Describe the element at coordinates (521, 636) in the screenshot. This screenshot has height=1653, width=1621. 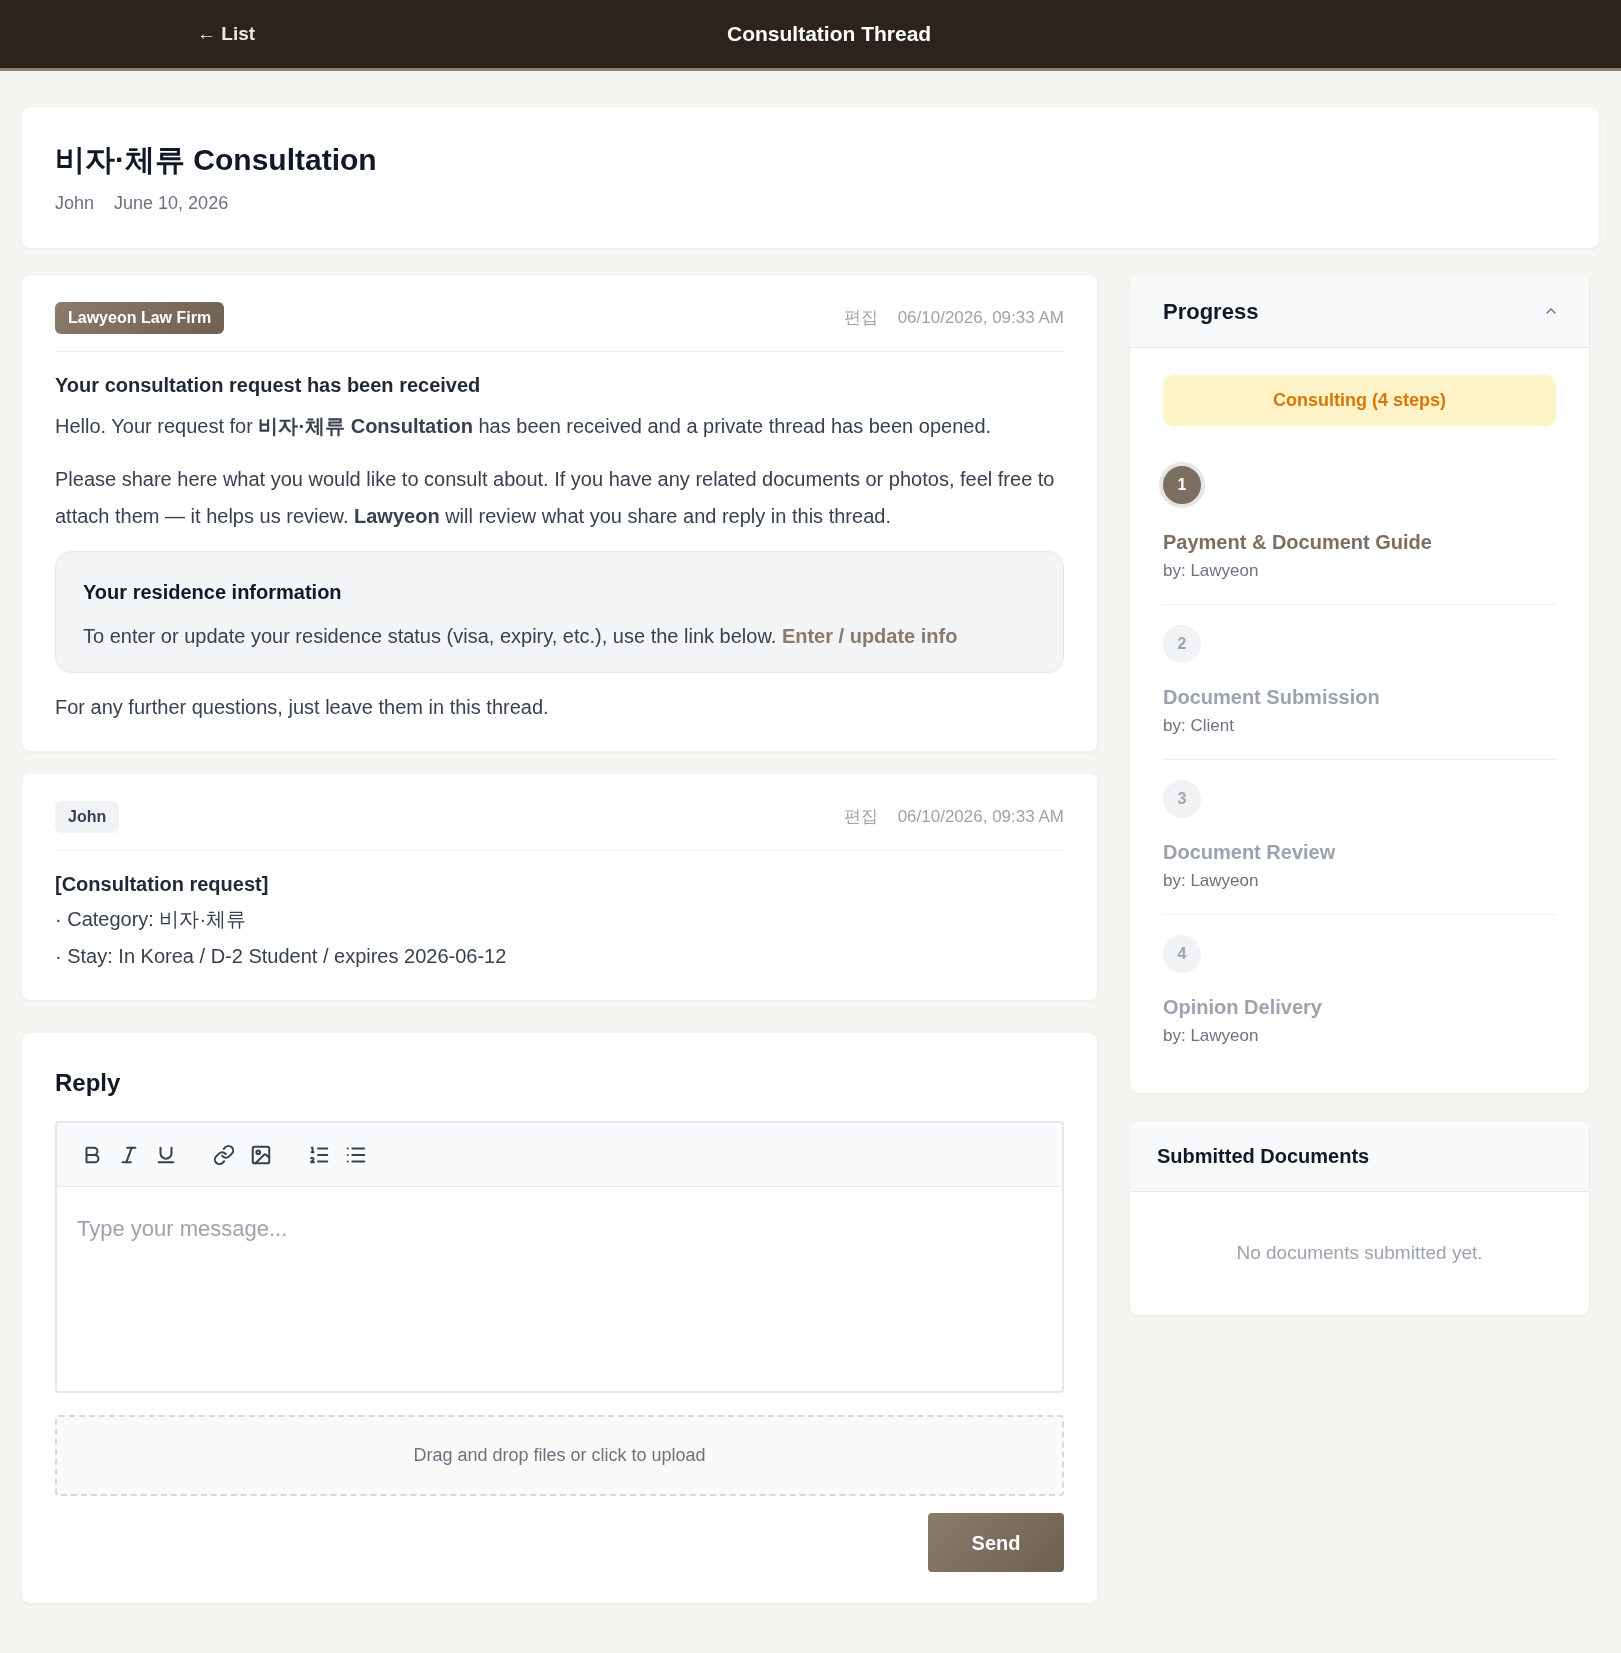
I see `info-text: To enter or update your residence status (visa, expiry, etc.), use the link below. Enter / update info` at that location.